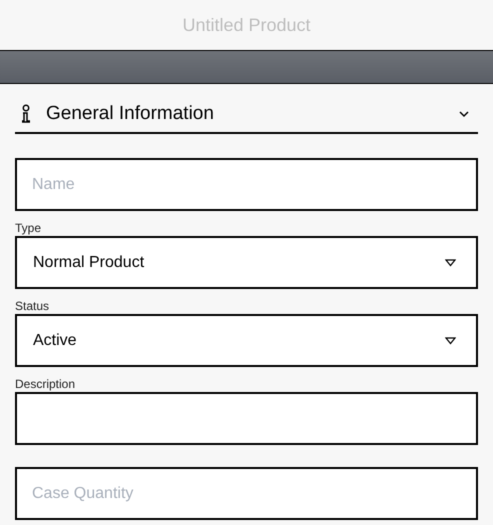 This screenshot has width=493, height=525. Describe the element at coordinates (246, 493) in the screenshot. I see `text-field: Case Quantity` at that location.